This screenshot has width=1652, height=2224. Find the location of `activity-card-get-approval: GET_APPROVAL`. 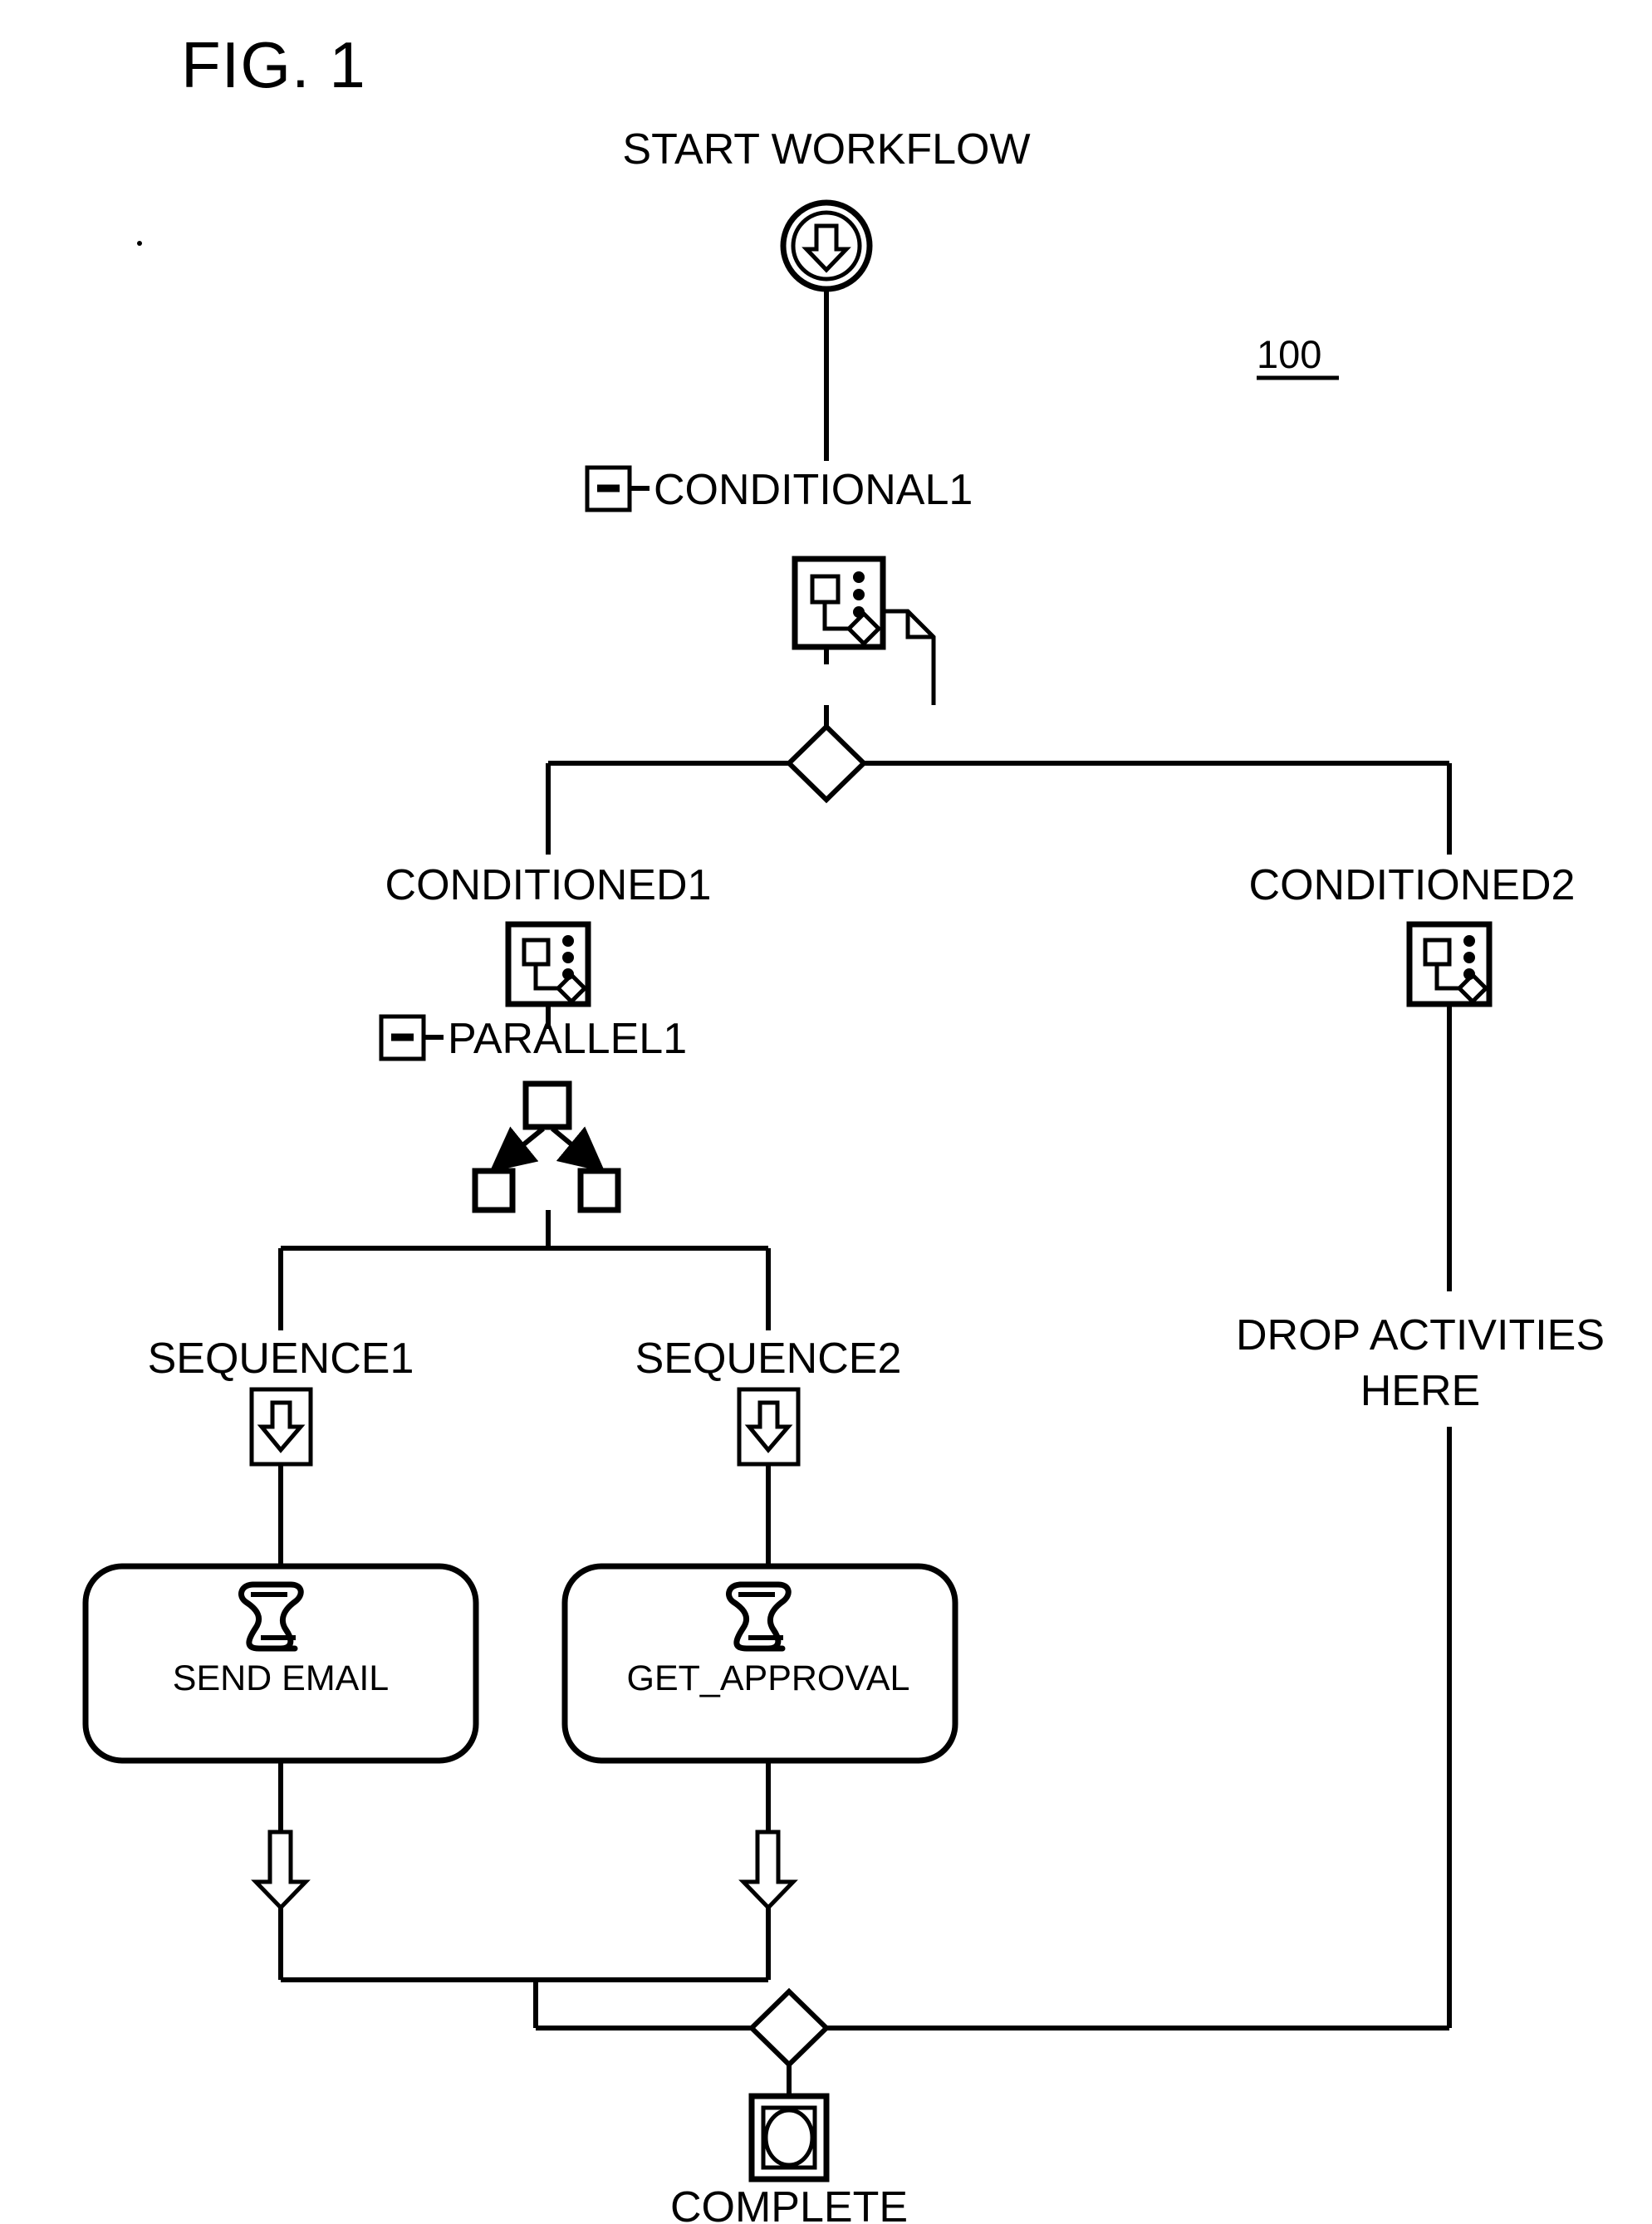

activity-card-get-approval: GET_APPROVAL is located at coordinates (759, 1663).